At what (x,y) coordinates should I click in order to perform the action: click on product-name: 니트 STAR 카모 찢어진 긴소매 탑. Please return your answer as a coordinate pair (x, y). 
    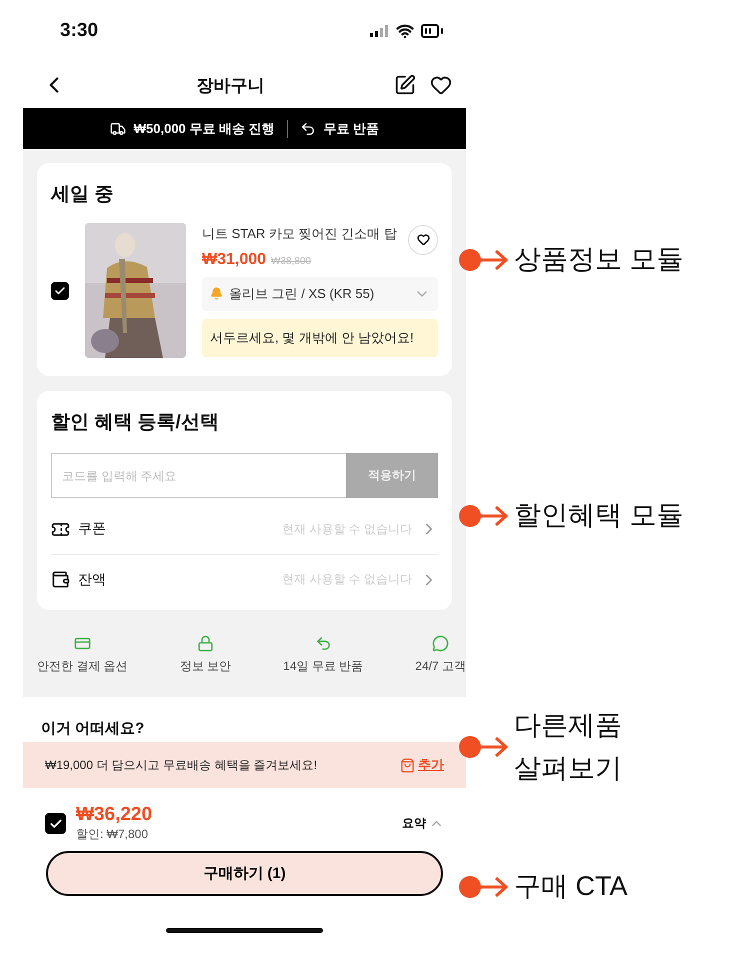
    Looking at the image, I should click on (299, 233).